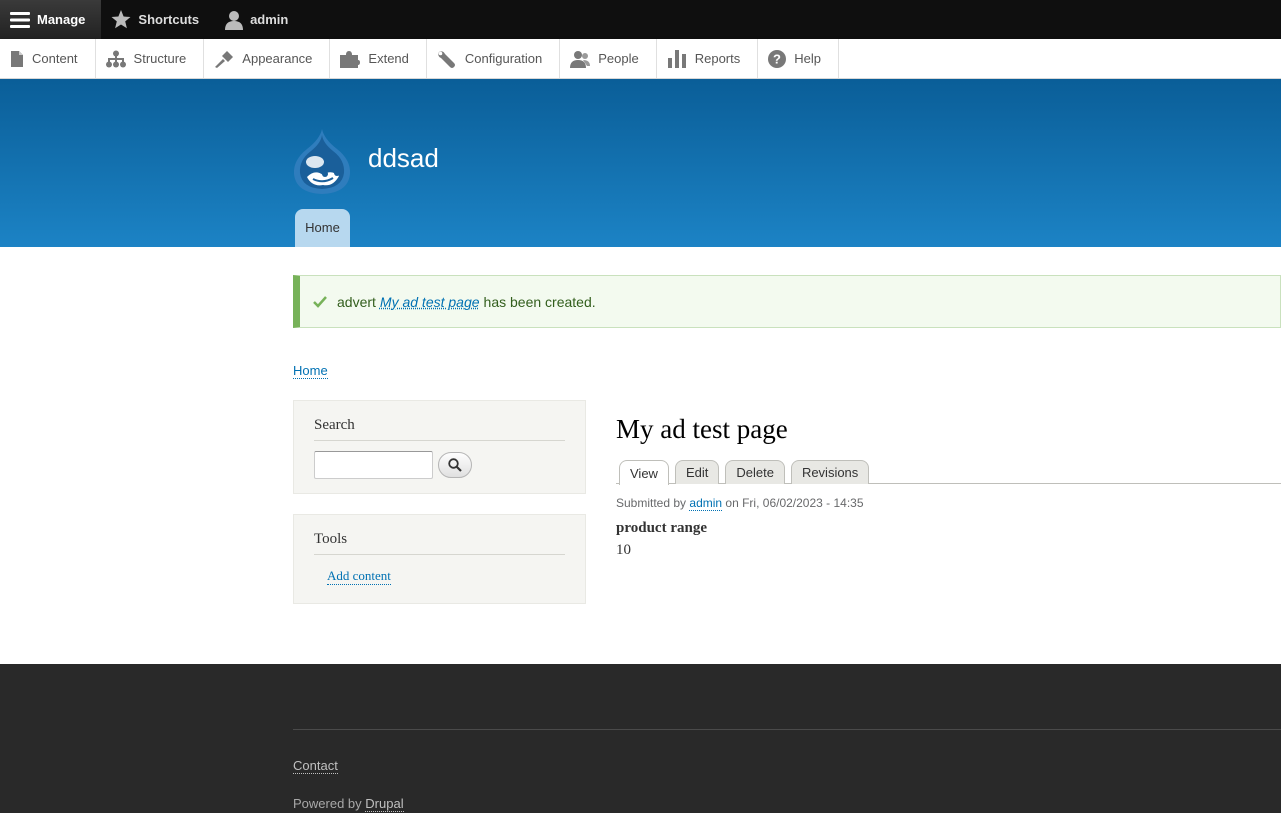  Describe the element at coordinates (384, 804) in the screenshot. I see `drupal-link: Drupal` at that location.